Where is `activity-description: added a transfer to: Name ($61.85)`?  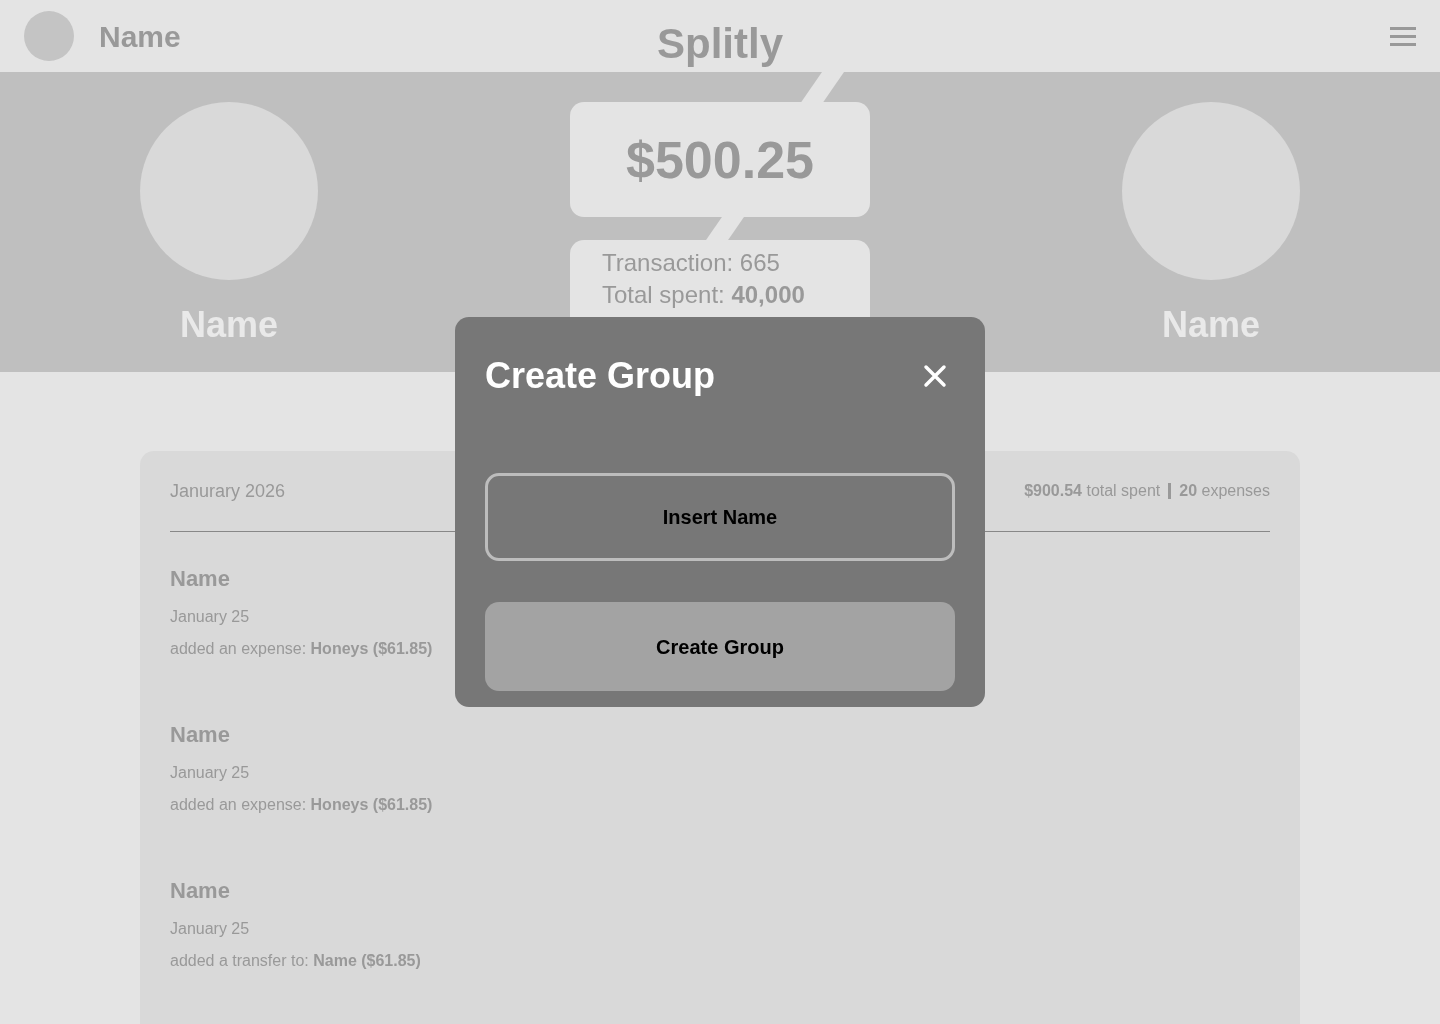
activity-description: added a transfer to: Name ($61.85) is located at coordinates (295, 961).